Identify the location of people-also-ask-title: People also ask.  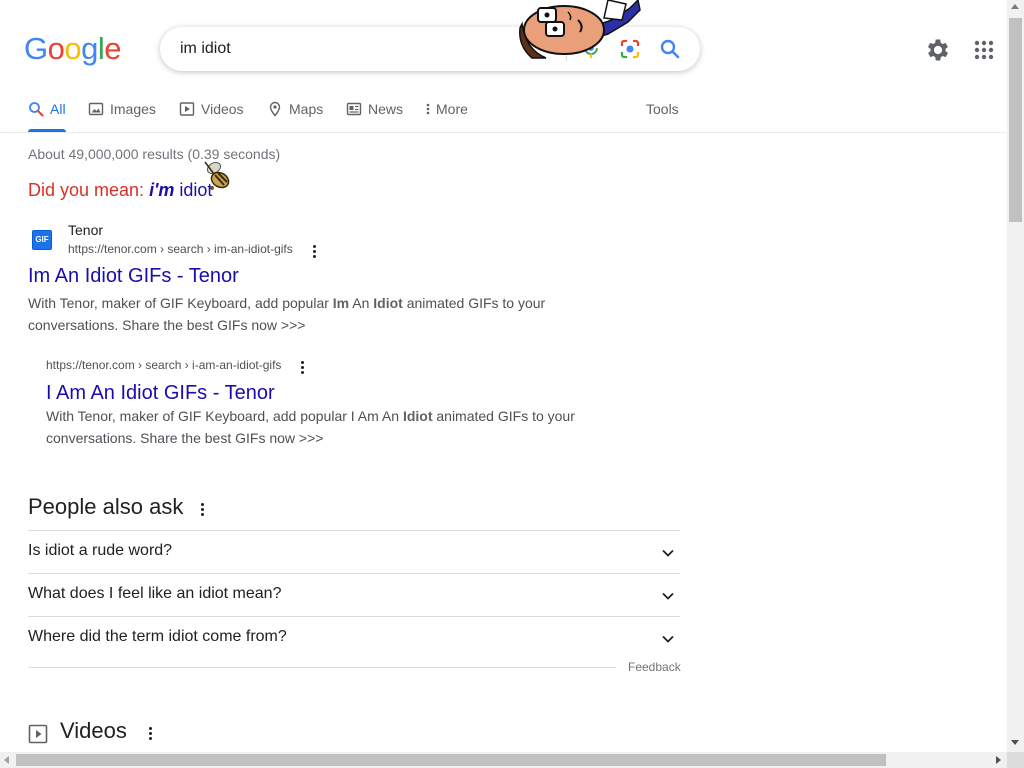
(116, 507).